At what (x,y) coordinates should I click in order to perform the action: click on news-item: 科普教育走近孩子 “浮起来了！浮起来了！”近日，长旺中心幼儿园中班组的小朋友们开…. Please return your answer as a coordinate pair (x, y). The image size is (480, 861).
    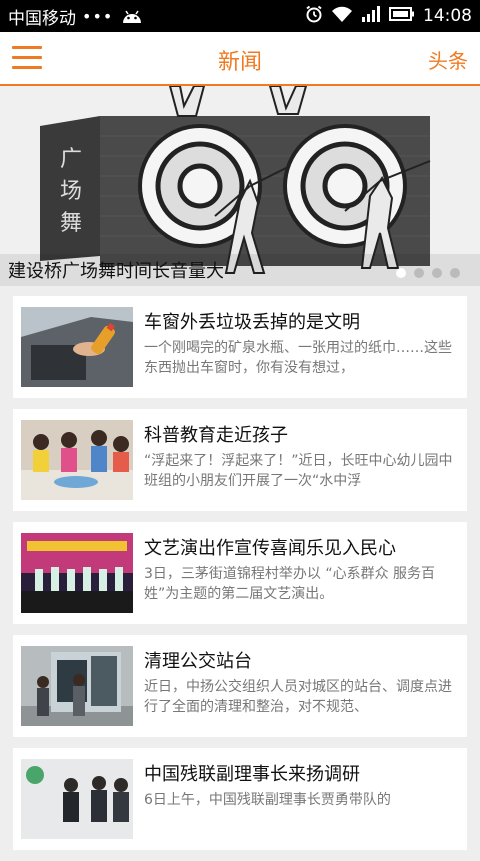
    Looking at the image, I should click on (240, 460).